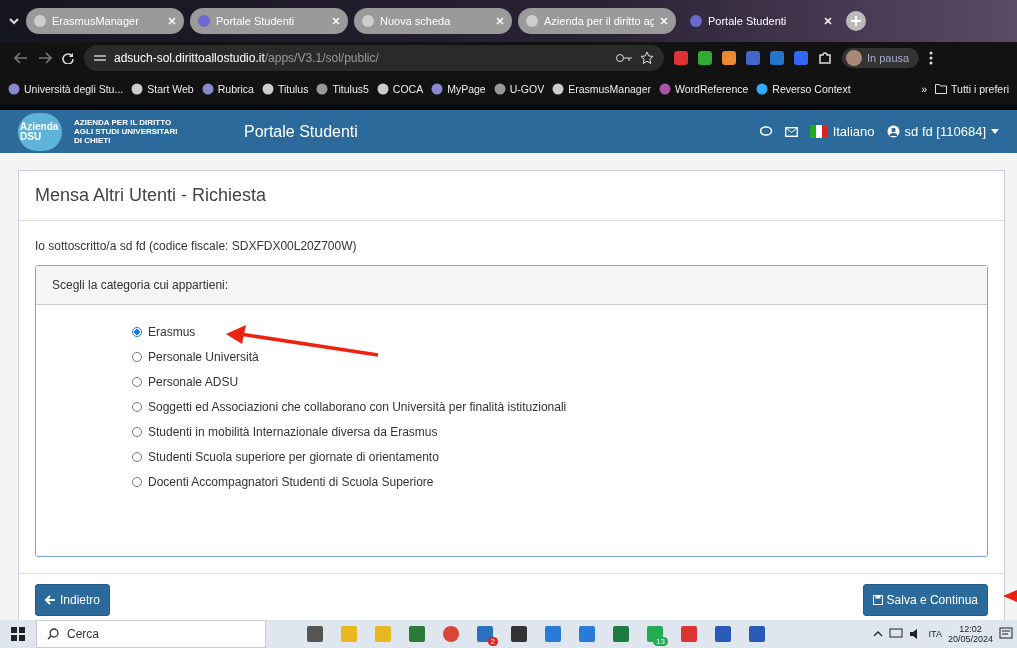 The height and width of the screenshot is (648, 1017). Describe the element at coordinates (45, 58) in the screenshot. I see `forward-arrow-icon` at that location.